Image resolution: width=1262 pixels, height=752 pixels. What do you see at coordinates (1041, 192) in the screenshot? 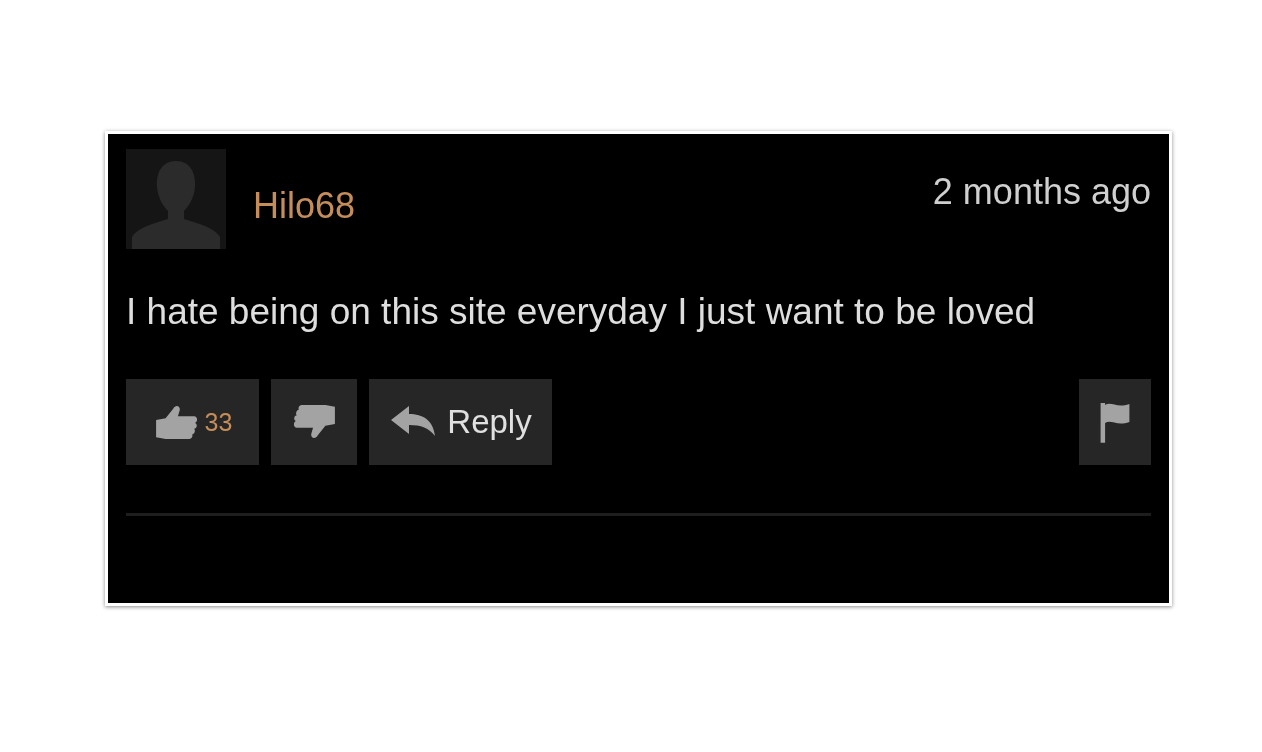
I see `comment-time: 2 months ago` at bounding box center [1041, 192].